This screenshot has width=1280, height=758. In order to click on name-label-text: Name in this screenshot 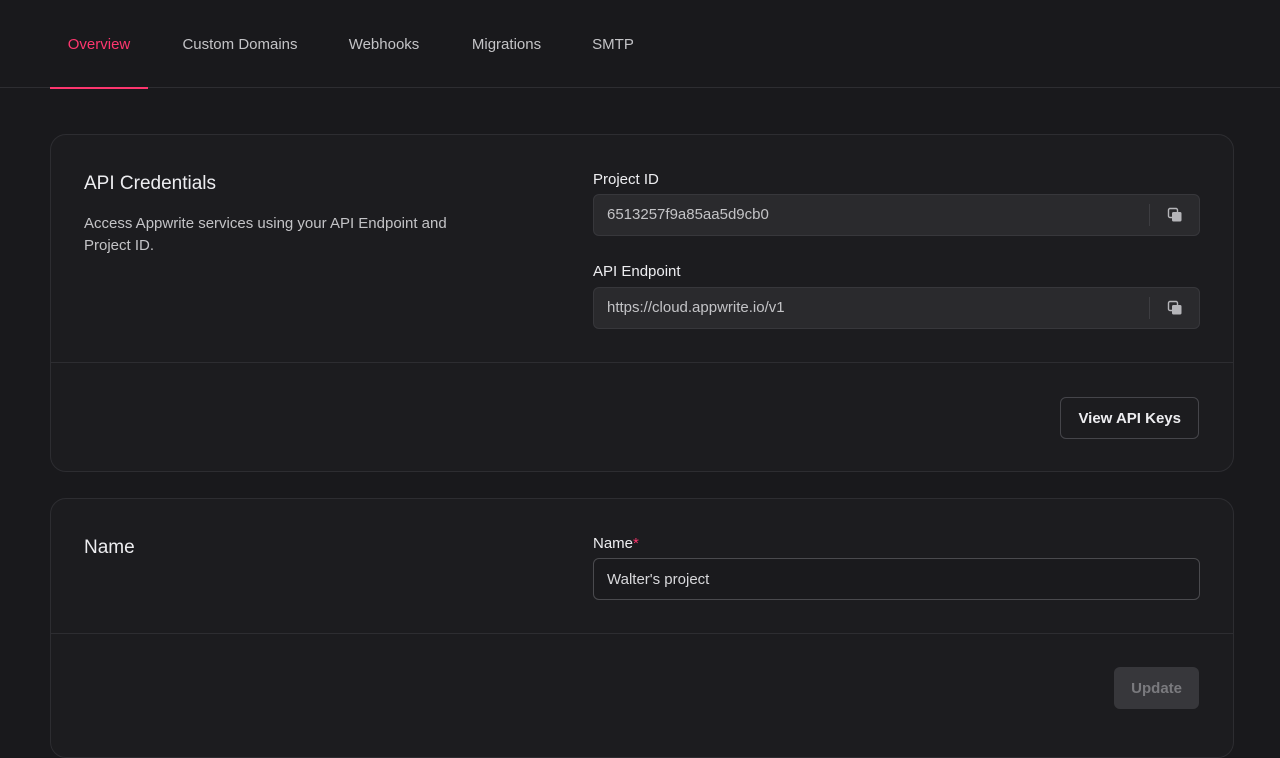, I will do `click(613, 543)`.